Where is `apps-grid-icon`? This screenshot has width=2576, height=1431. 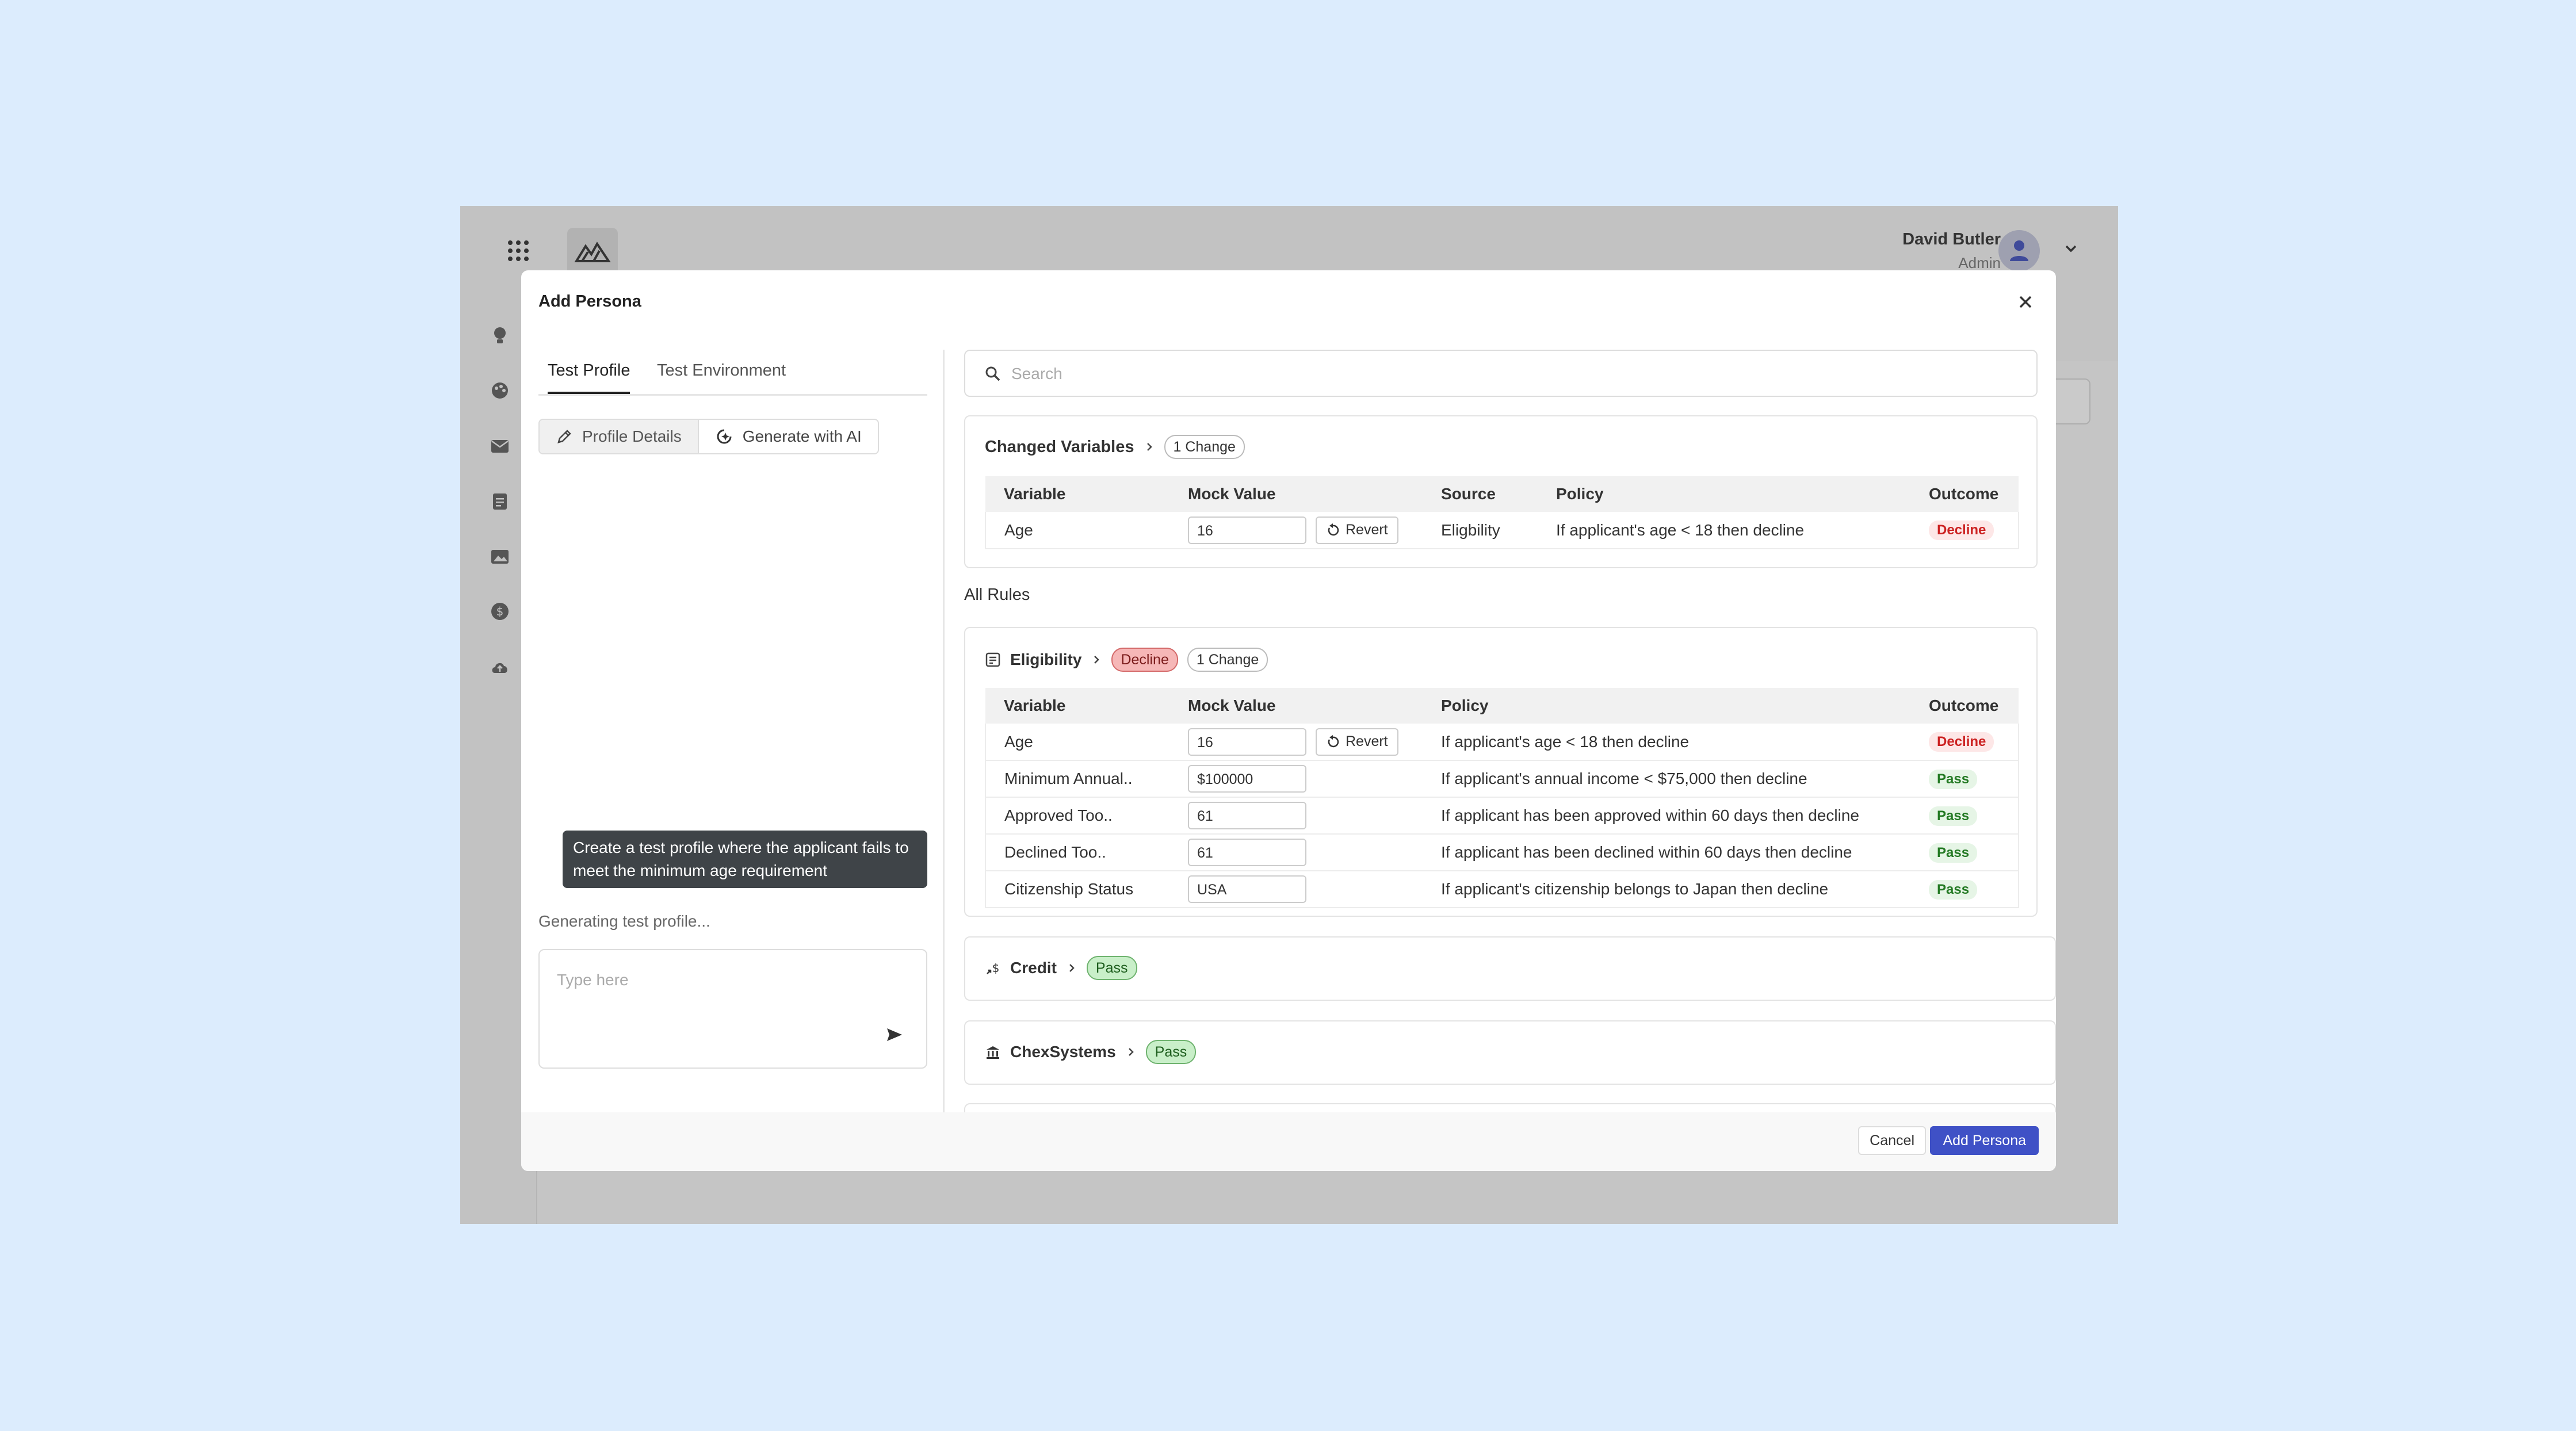 apps-grid-icon is located at coordinates (518, 251).